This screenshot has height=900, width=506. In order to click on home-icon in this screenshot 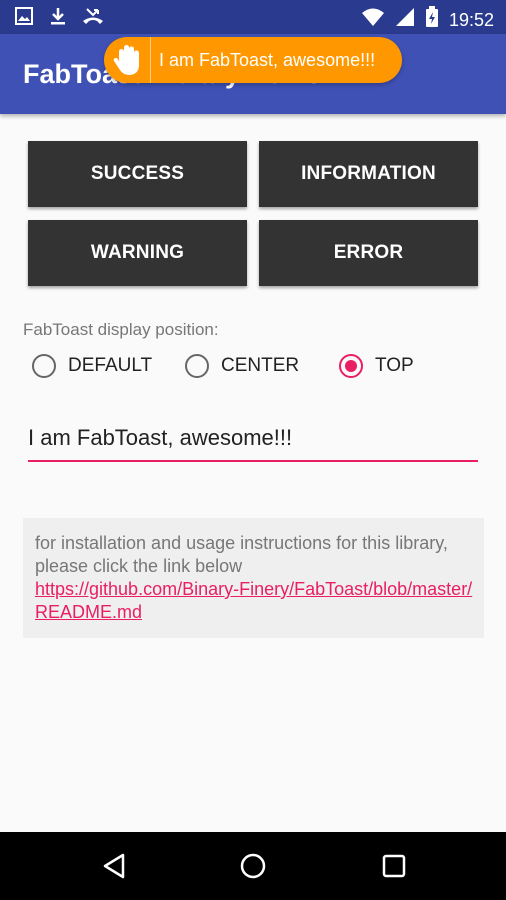, I will do `click(253, 866)`.